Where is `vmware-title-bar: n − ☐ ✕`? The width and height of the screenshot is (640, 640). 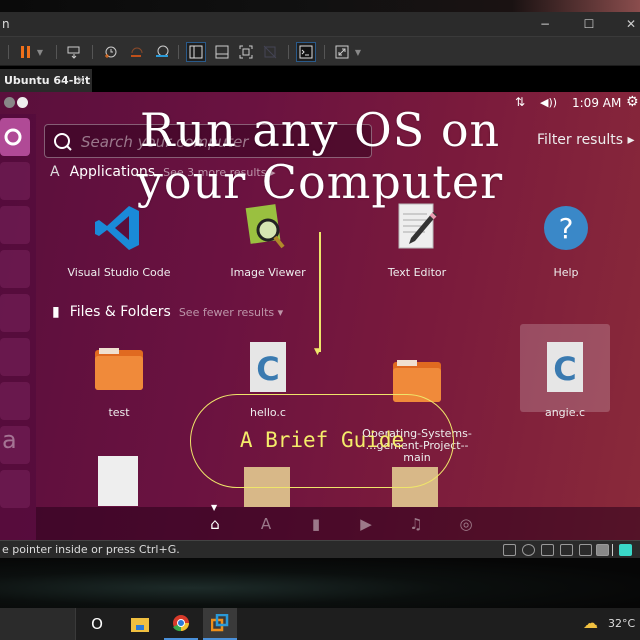
vmware-title-bar: n − ☐ ✕ is located at coordinates (320, 24).